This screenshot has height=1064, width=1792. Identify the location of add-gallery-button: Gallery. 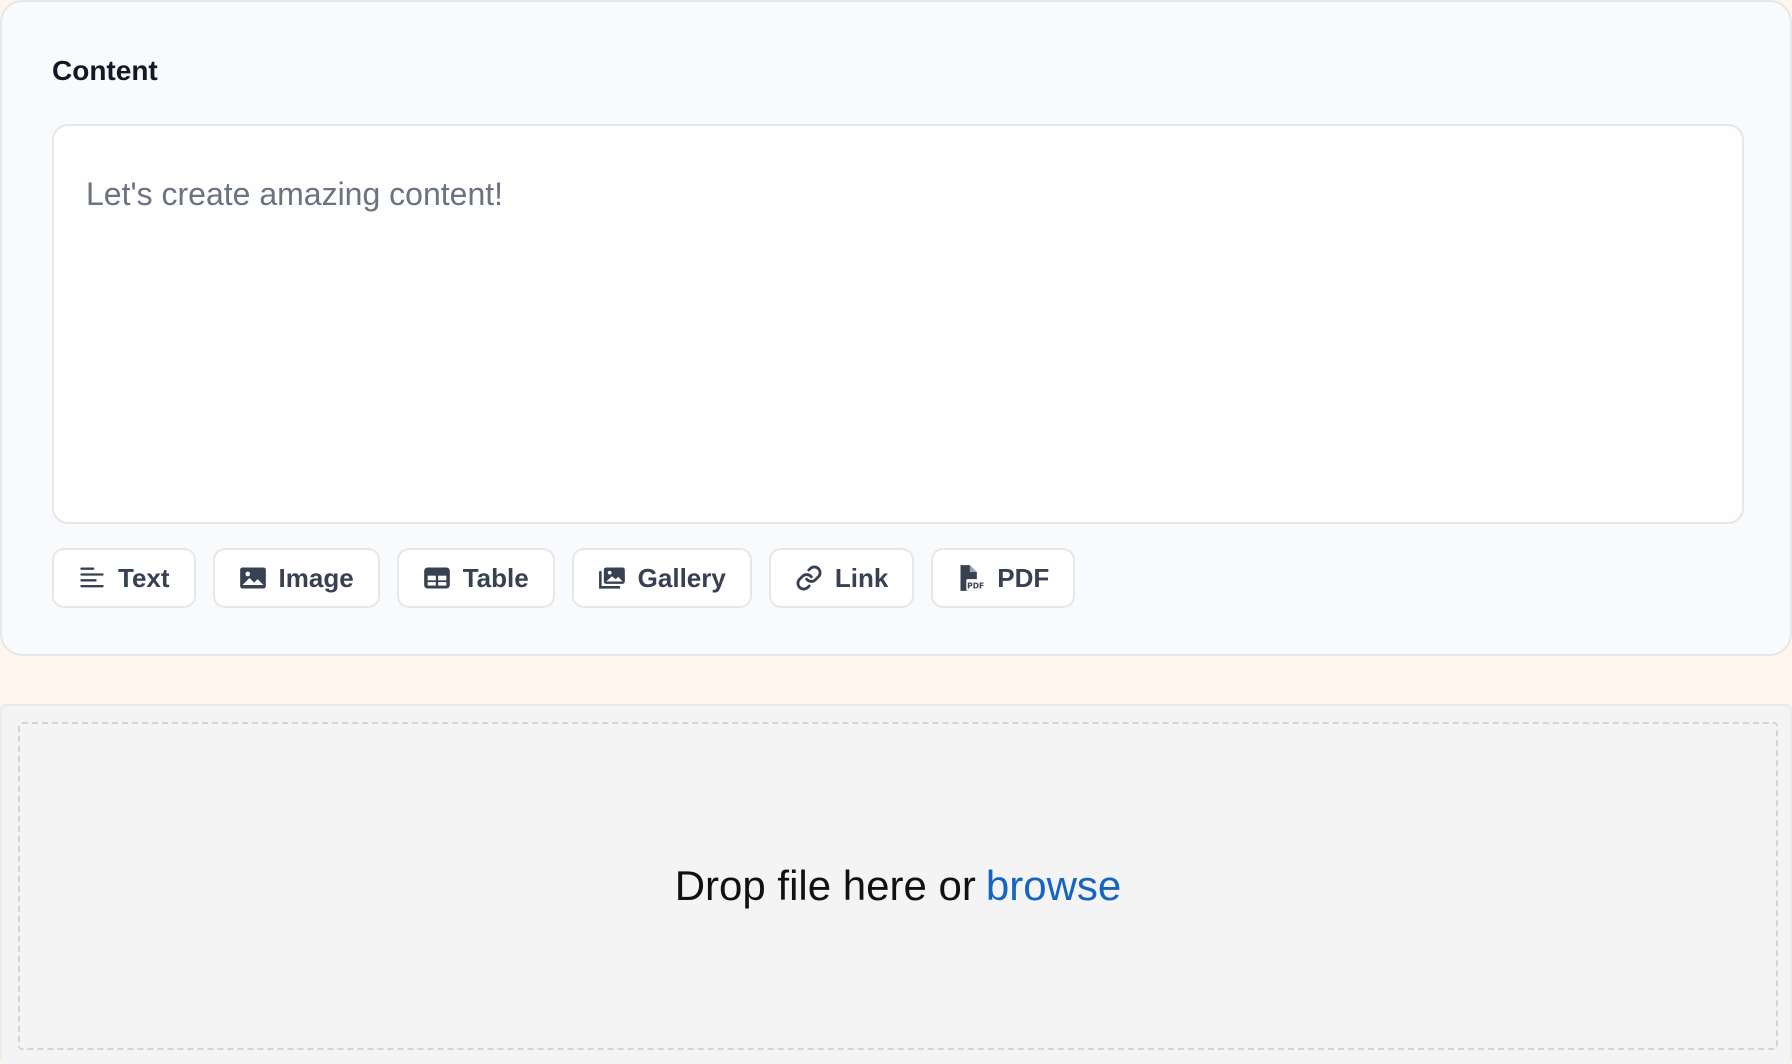
(661, 578).